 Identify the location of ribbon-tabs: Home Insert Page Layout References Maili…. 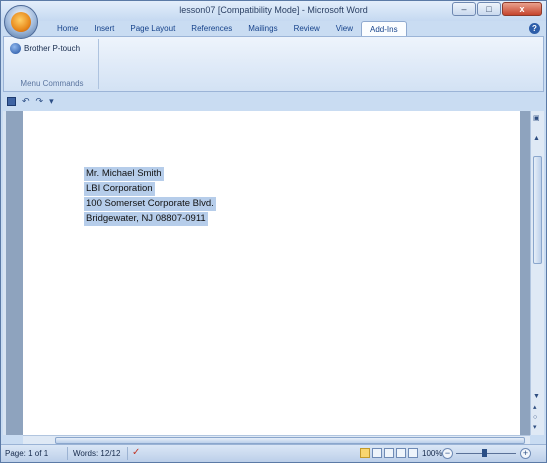
(228, 29).